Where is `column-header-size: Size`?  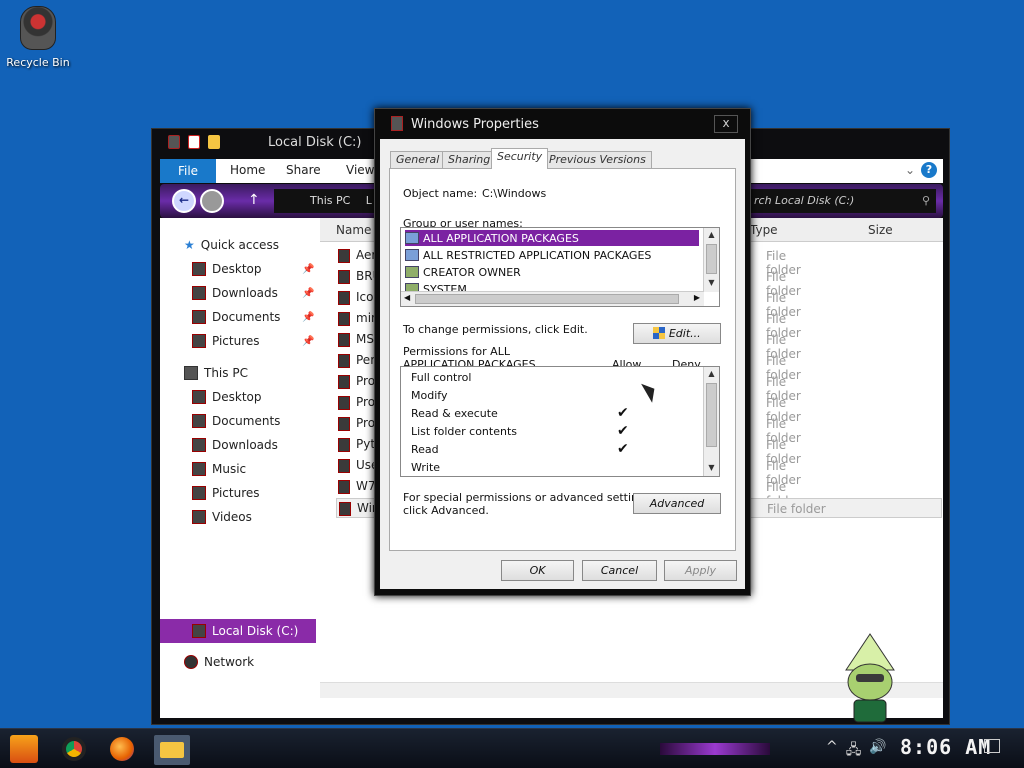 column-header-size: Size is located at coordinates (880, 230).